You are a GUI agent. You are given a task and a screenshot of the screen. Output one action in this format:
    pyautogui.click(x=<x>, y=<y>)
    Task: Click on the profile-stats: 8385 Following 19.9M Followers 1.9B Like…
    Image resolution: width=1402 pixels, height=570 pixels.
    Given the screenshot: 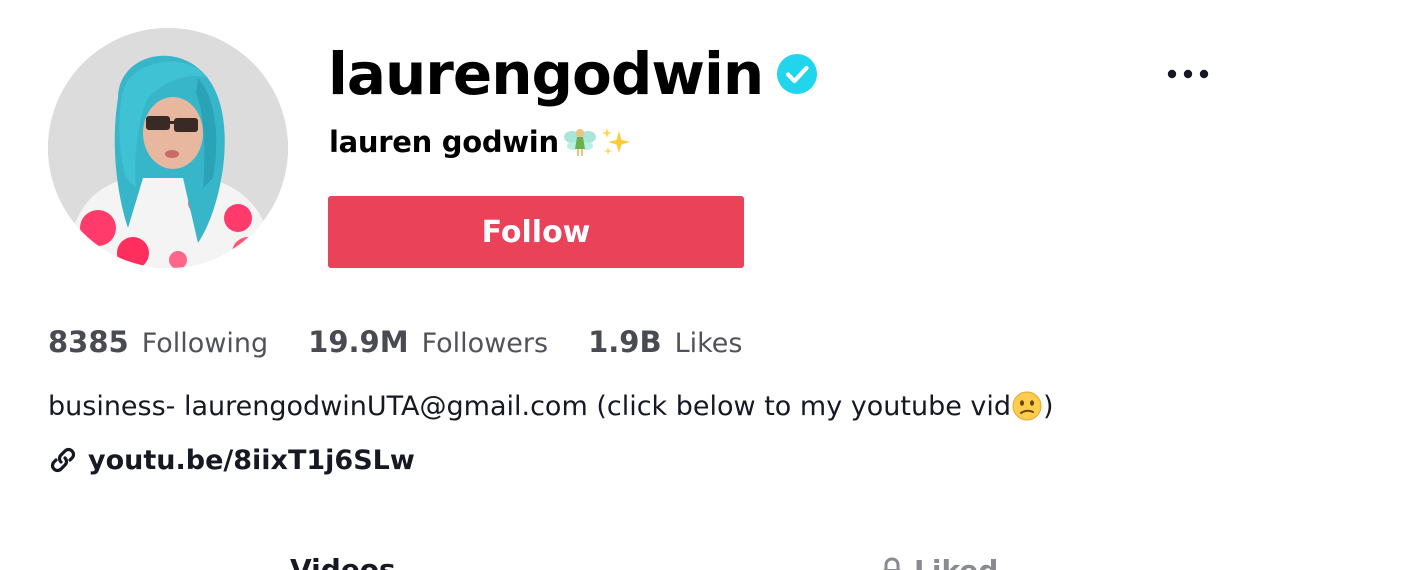 What is the action you would take?
    pyautogui.click(x=415, y=342)
    